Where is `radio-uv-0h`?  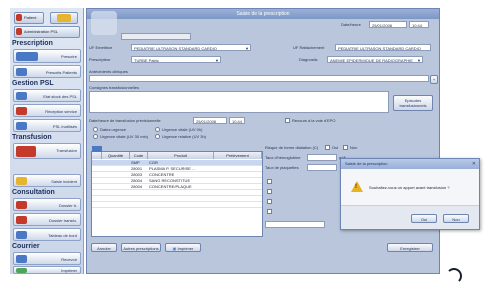 radio-uv-0h is located at coordinates (157, 129).